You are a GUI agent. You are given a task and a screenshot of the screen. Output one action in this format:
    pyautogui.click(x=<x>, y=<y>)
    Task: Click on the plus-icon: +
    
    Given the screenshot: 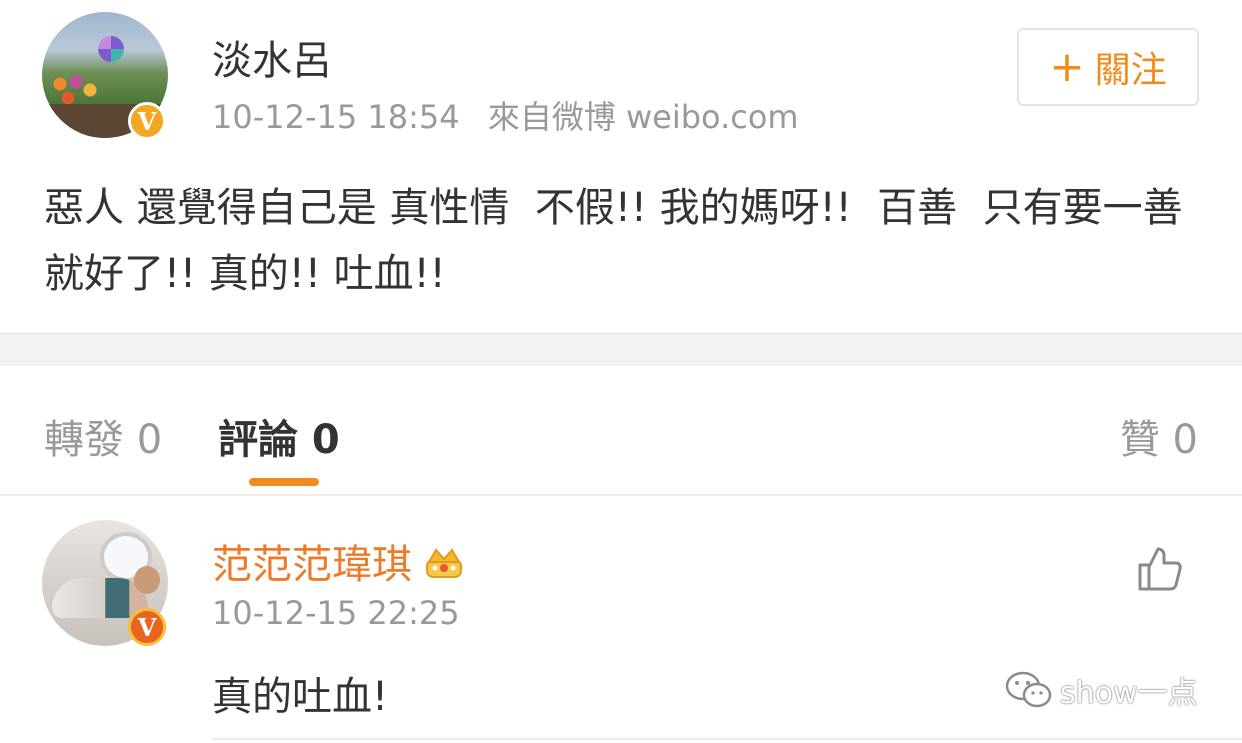 What is the action you would take?
    pyautogui.click(x=1067, y=66)
    